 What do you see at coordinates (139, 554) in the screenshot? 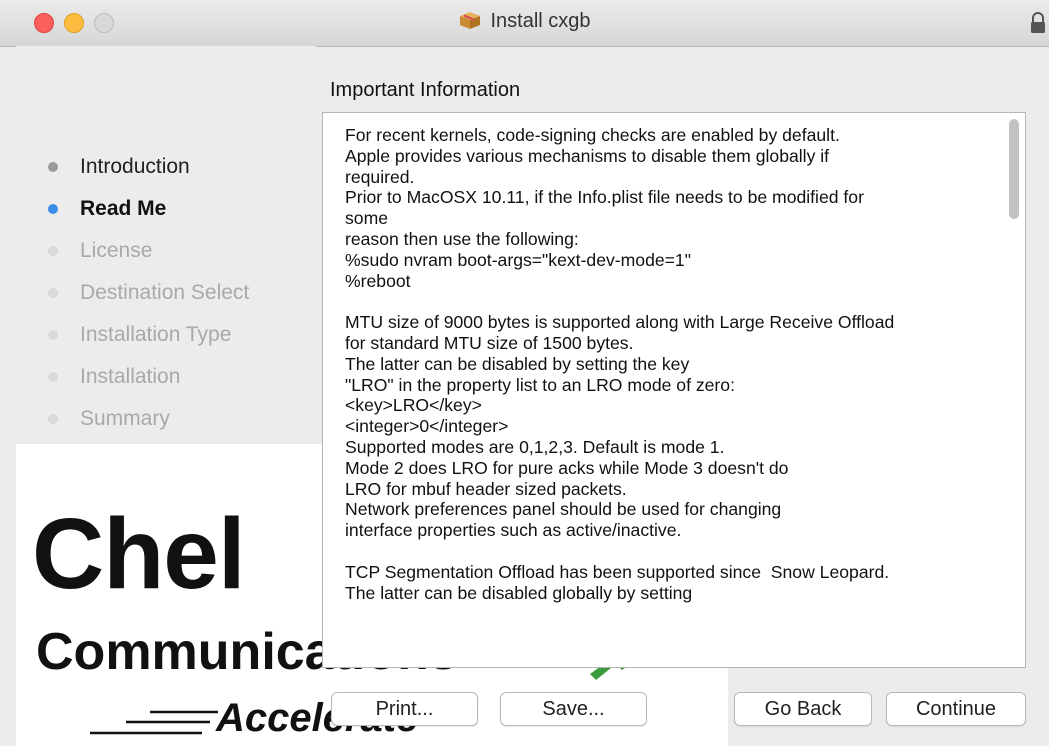
I see `logo-wordmark: Chel` at bounding box center [139, 554].